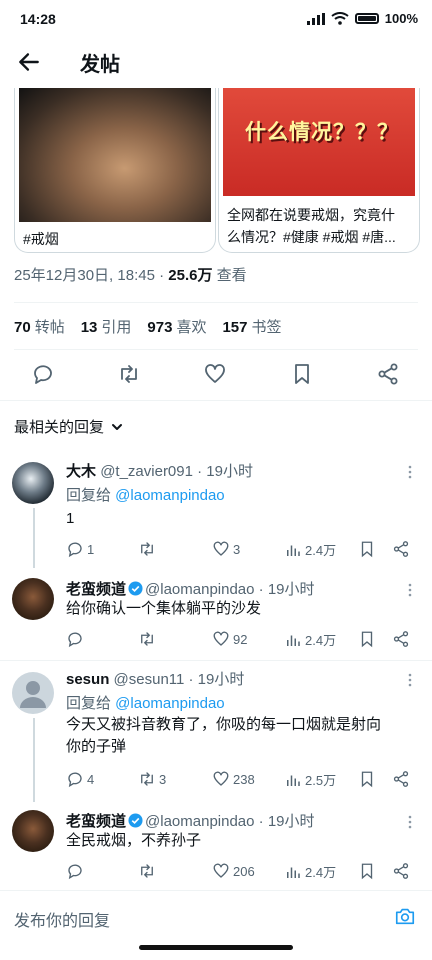 This screenshot has width=432, height=960. What do you see at coordinates (229, 275) in the screenshot?
I see `views-label: 查看` at bounding box center [229, 275].